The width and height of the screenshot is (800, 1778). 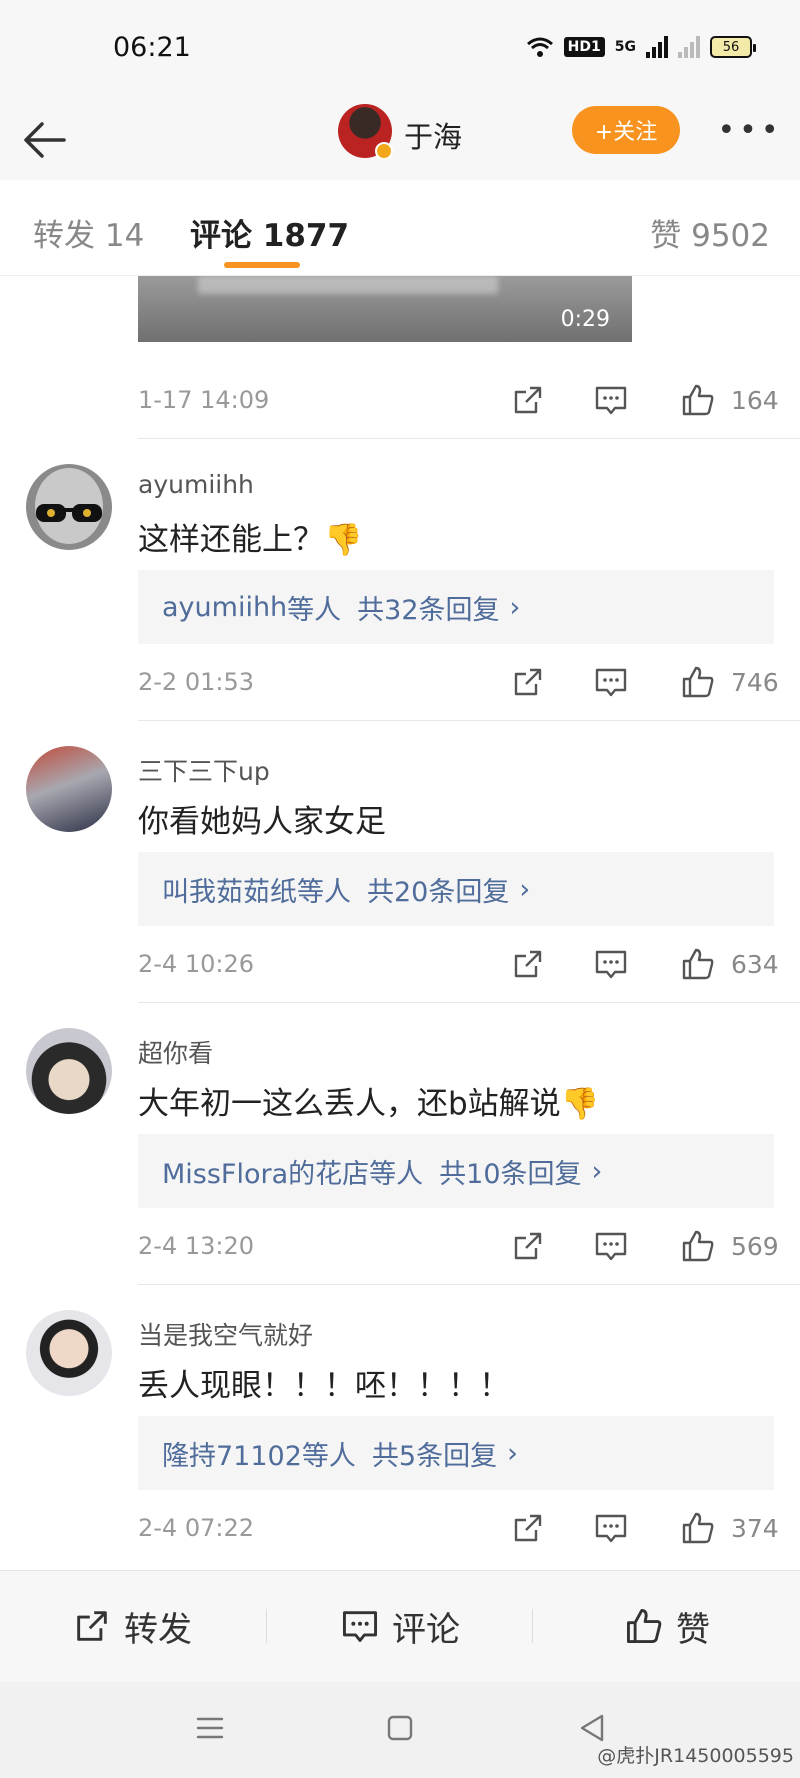 I want to click on author-name: 于海, so click(x=433, y=135).